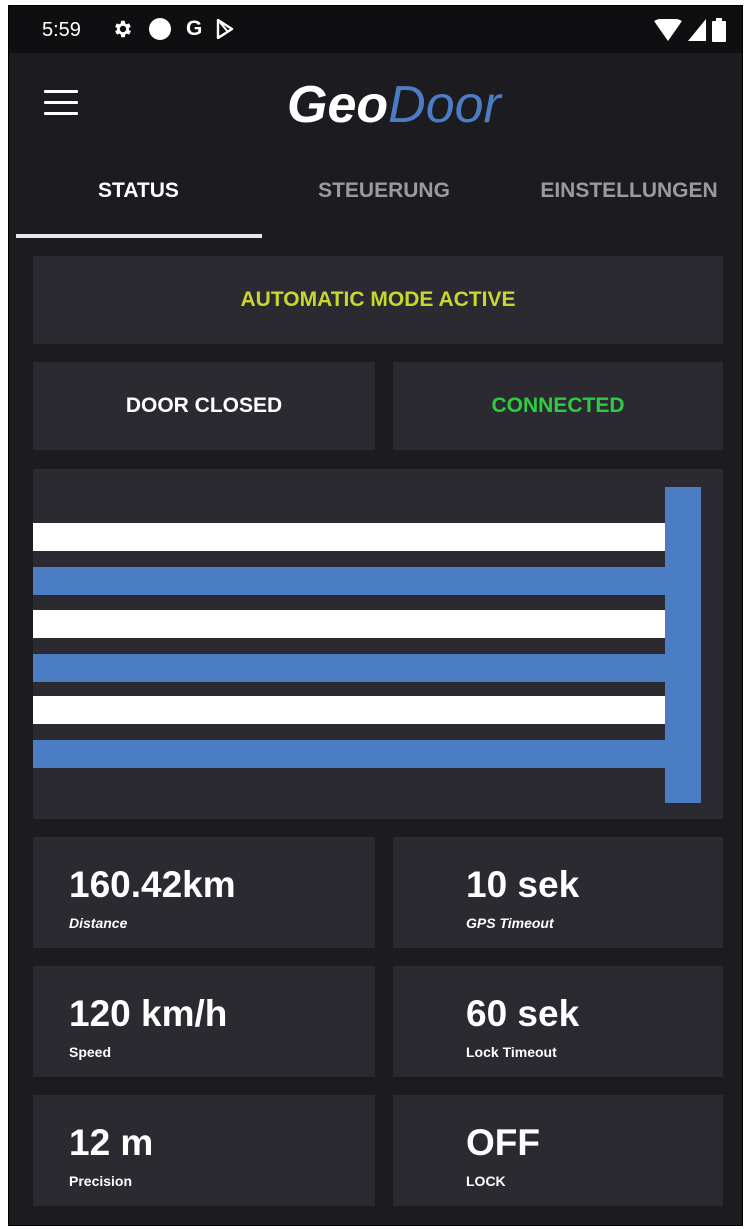 The image size is (746, 1229). What do you see at coordinates (148, 1013) in the screenshot?
I see `metric-value: 120 km/h` at bounding box center [148, 1013].